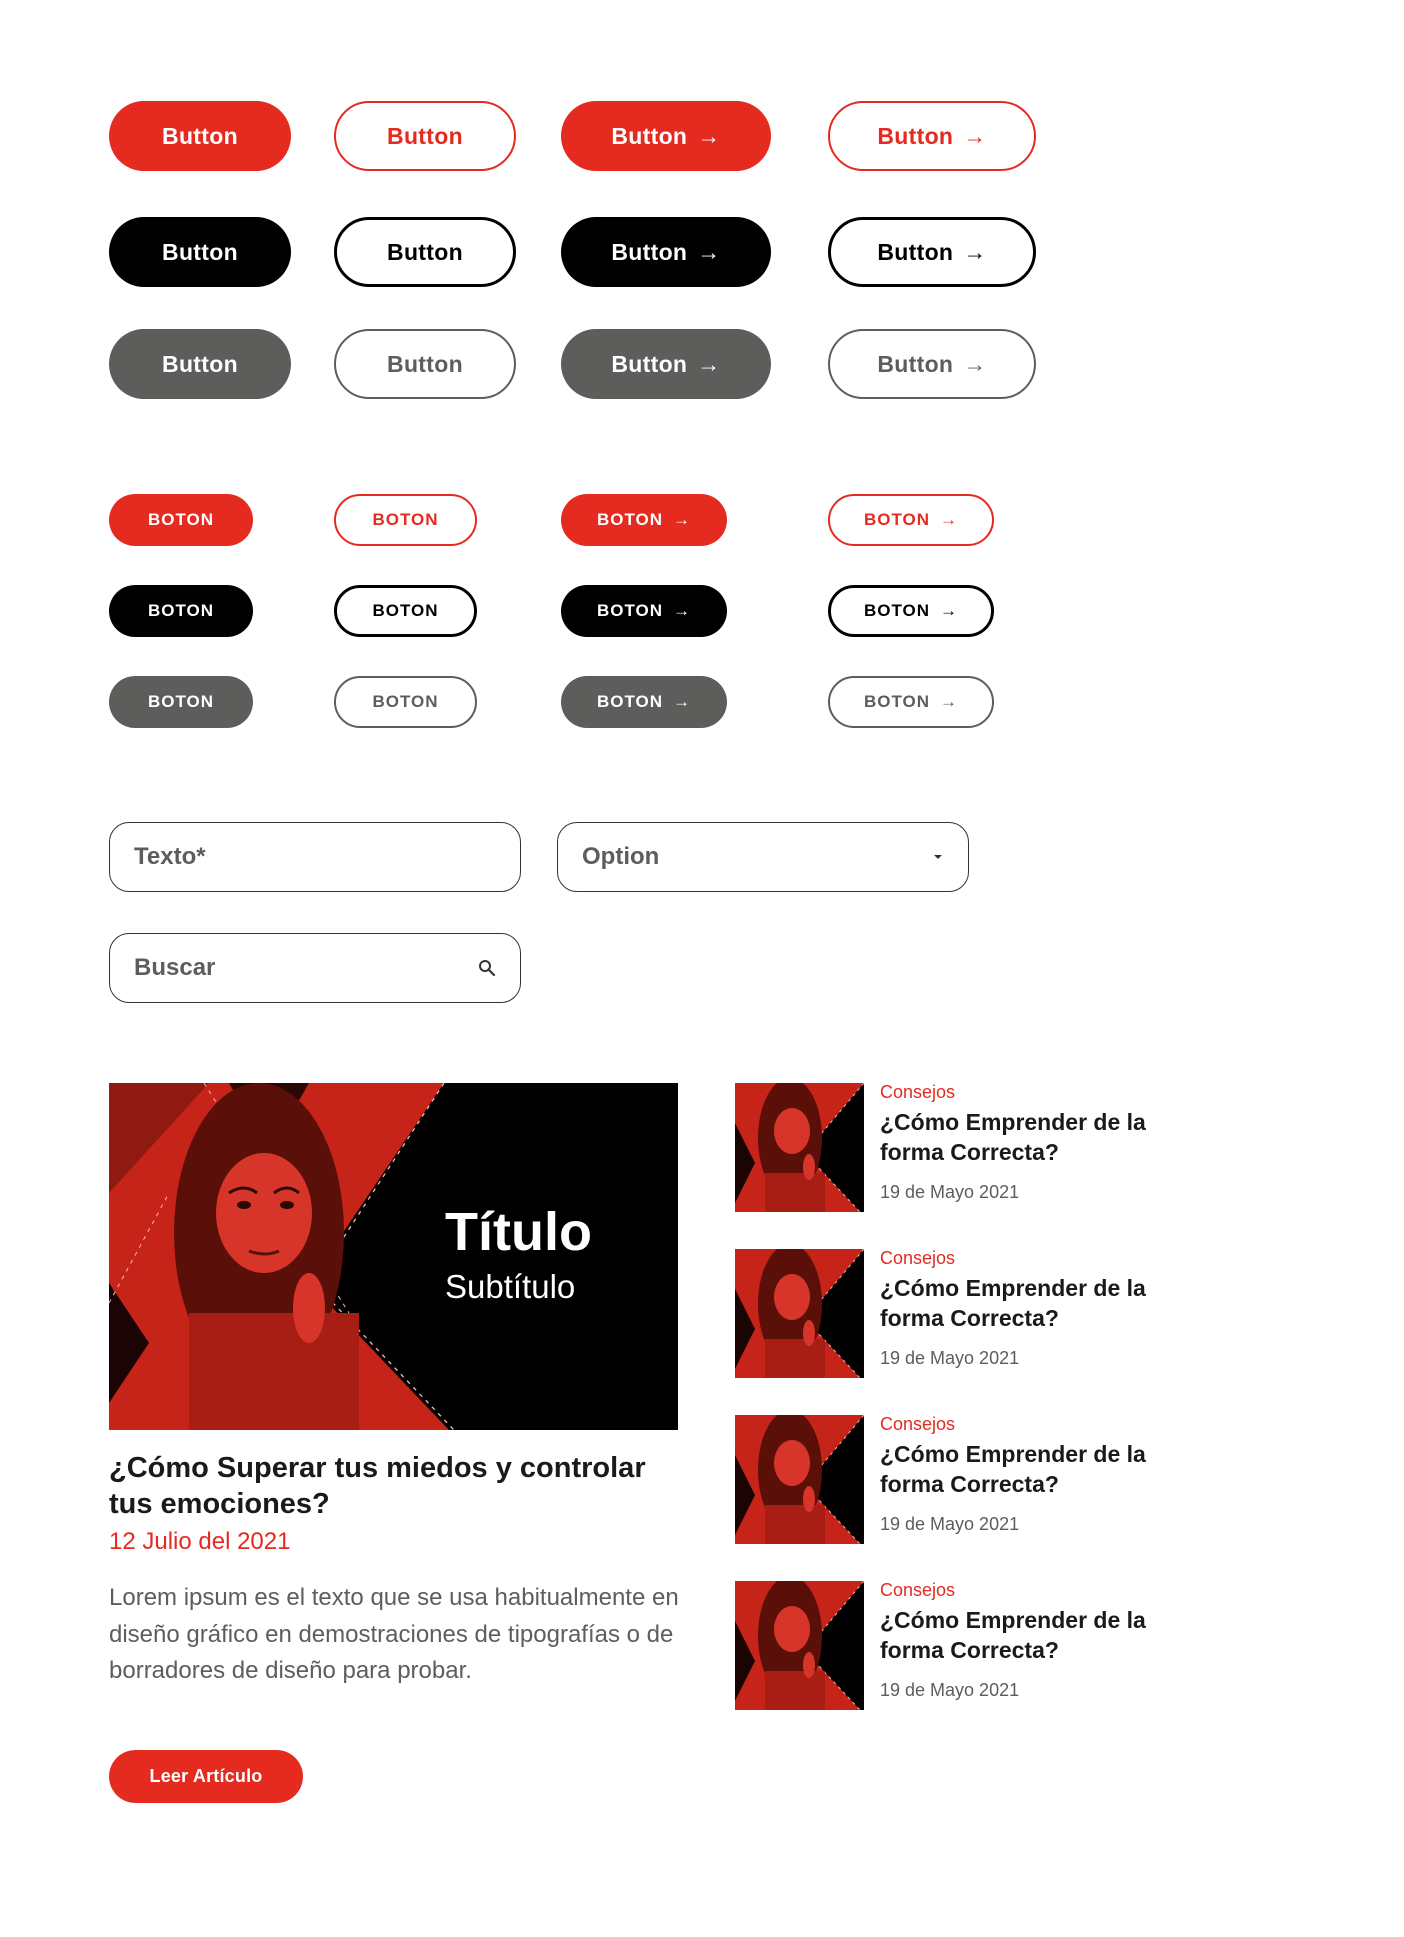  Describe the element at coordinates (510, 1286) in the screenshot. I see `featured-image-subtitle: Subtítulo` at that location.